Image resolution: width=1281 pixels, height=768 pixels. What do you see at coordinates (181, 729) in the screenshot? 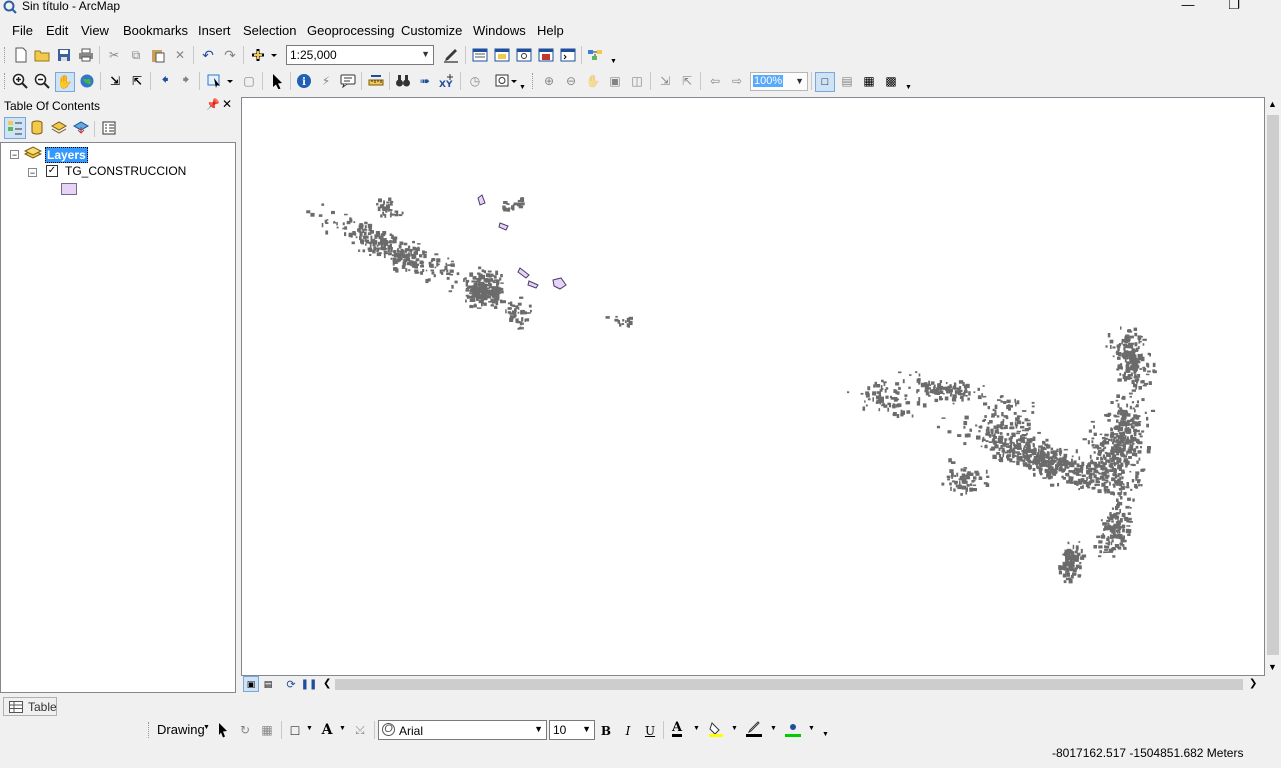
I see `drawing-menu: Drawing` at bounding box center [181, 729].